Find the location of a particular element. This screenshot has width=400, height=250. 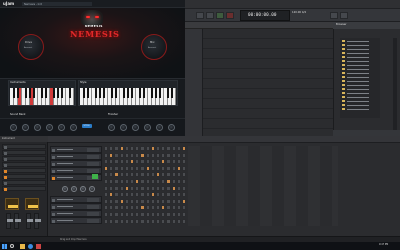

loop-button is located at coordinates (344, 15).